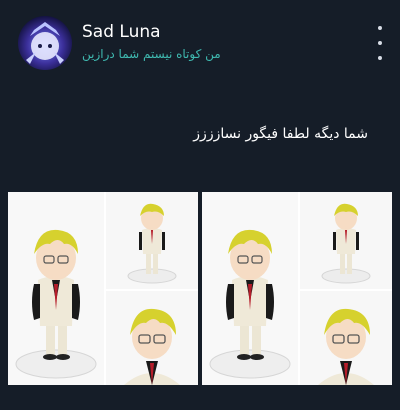  Describe the element at coordinates (280, 134) in the screenshot. I see `post-text: شما دیگه لطفا فیگور نسازززز` at that location.